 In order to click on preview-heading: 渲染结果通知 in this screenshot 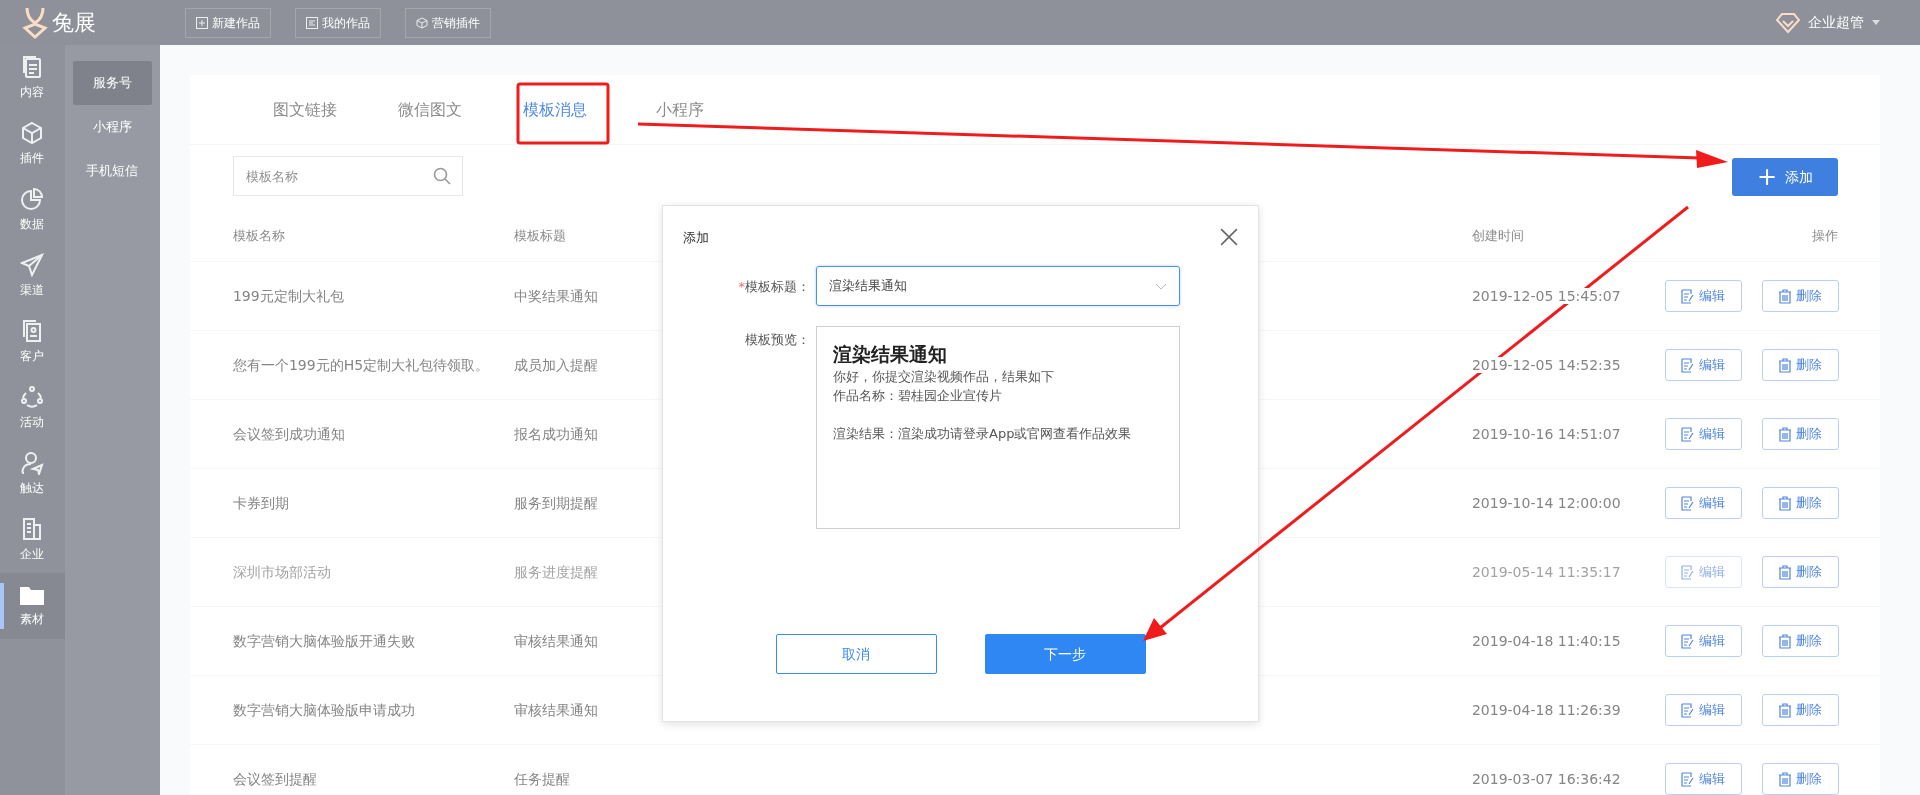, I will do `click(890, 354)`.